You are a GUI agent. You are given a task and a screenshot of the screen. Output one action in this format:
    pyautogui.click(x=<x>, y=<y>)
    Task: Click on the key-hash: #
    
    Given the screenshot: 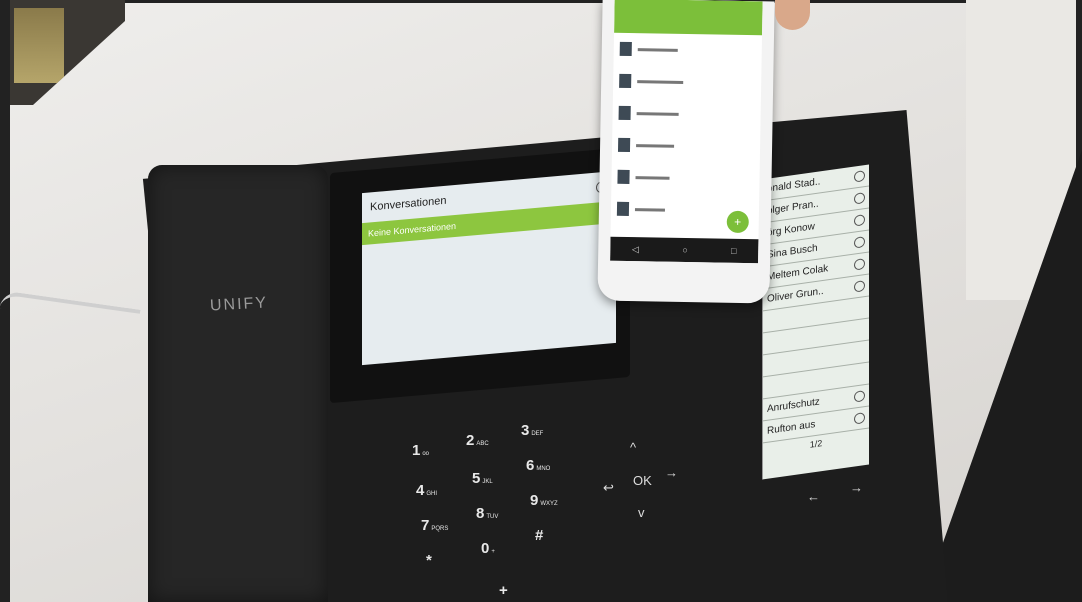 What is the action you would take?
    pyautogui.click(x=540, y=535)
    